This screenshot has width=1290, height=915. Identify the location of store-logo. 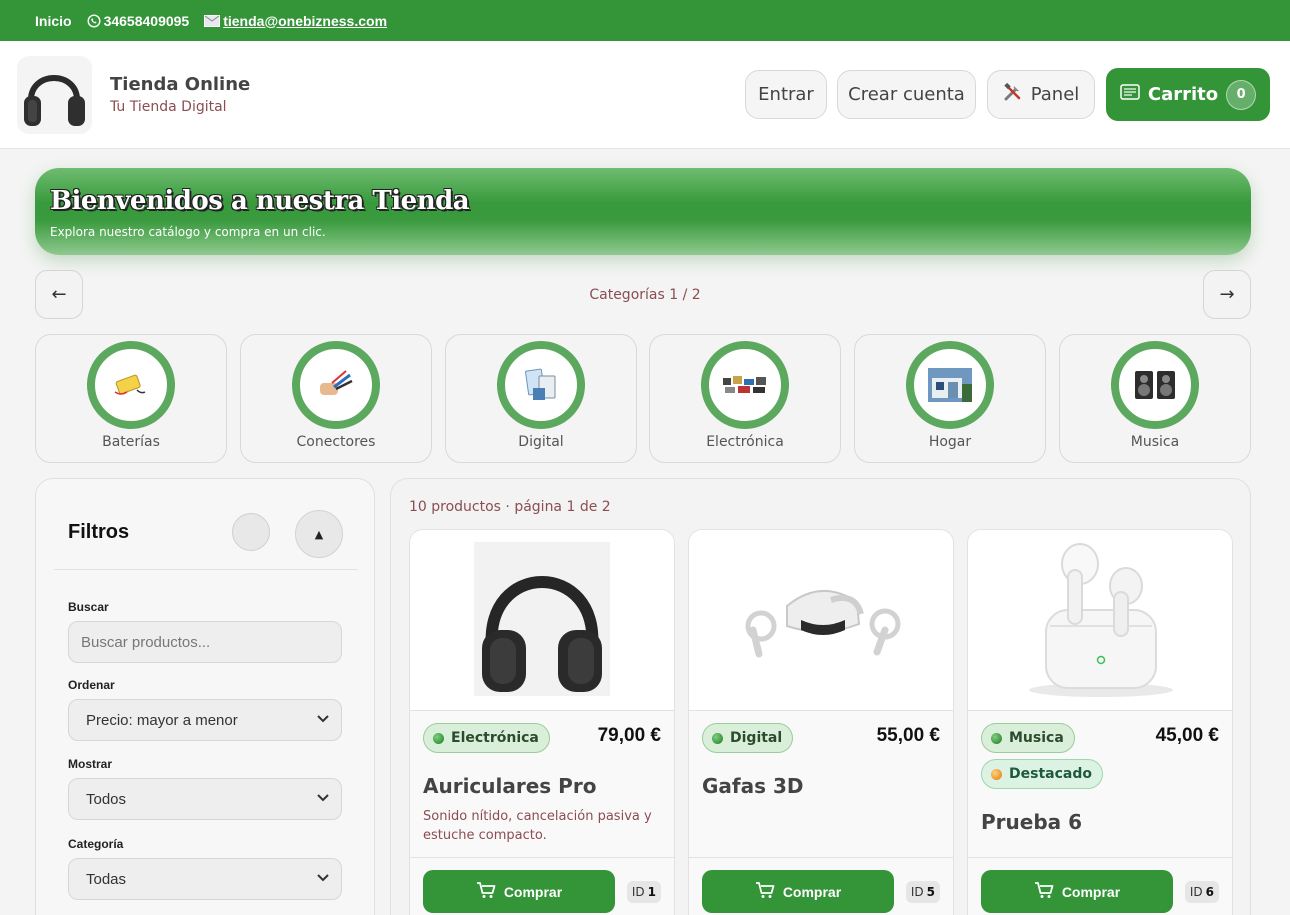
(54, 95).